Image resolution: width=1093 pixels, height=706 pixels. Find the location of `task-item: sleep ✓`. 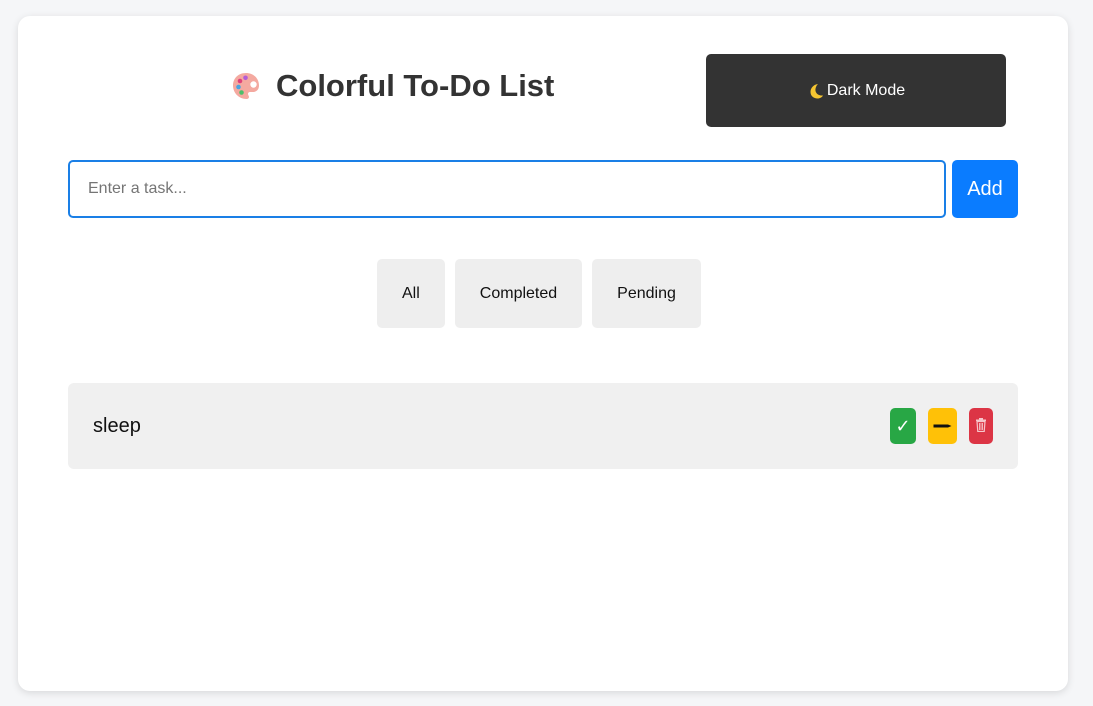

task-item: sleep ✓ is located at coordinates (543, 426).